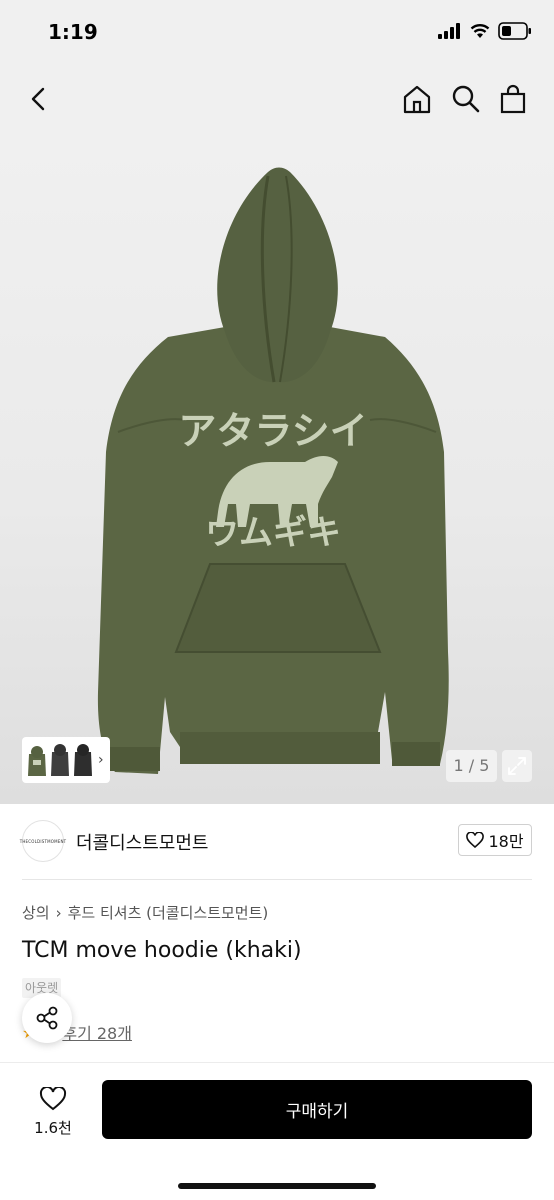  I want to click on hoodie-print-top: アタラシイ, so click(272, 431).